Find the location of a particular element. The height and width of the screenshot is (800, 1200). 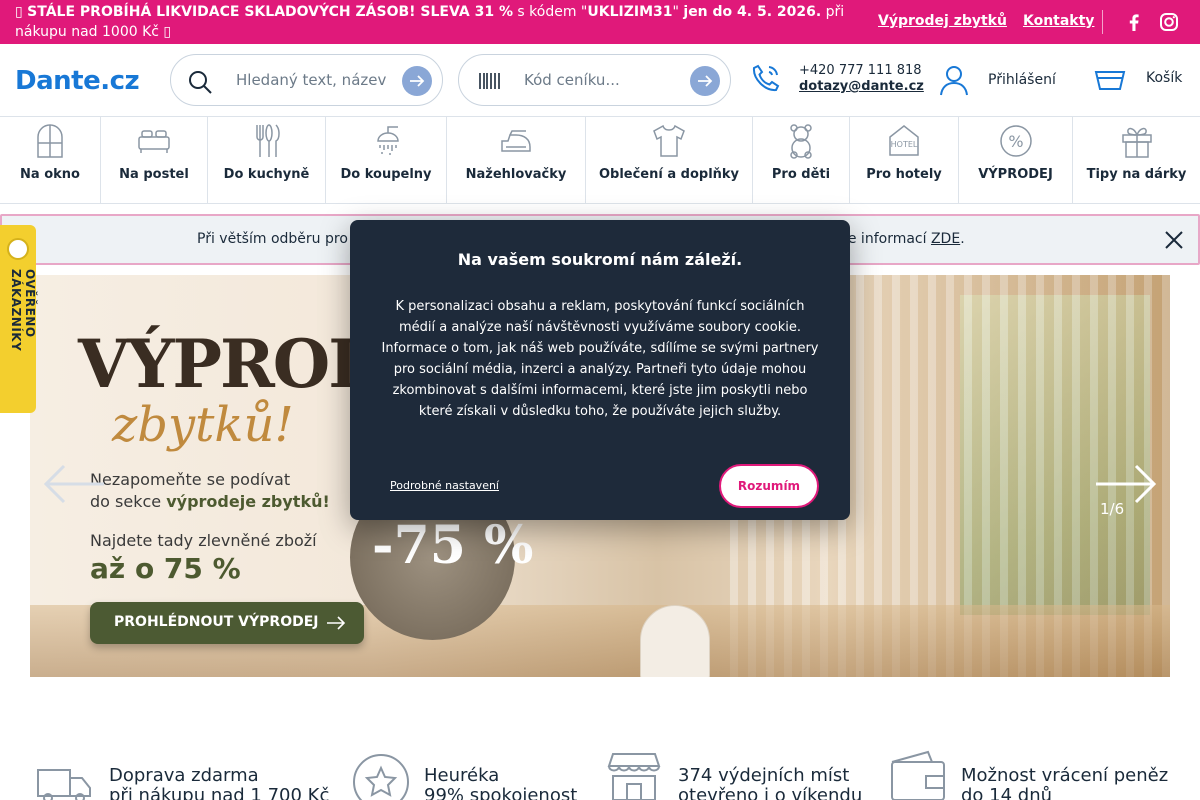

shower-icon is located at coordinates (388, 140).